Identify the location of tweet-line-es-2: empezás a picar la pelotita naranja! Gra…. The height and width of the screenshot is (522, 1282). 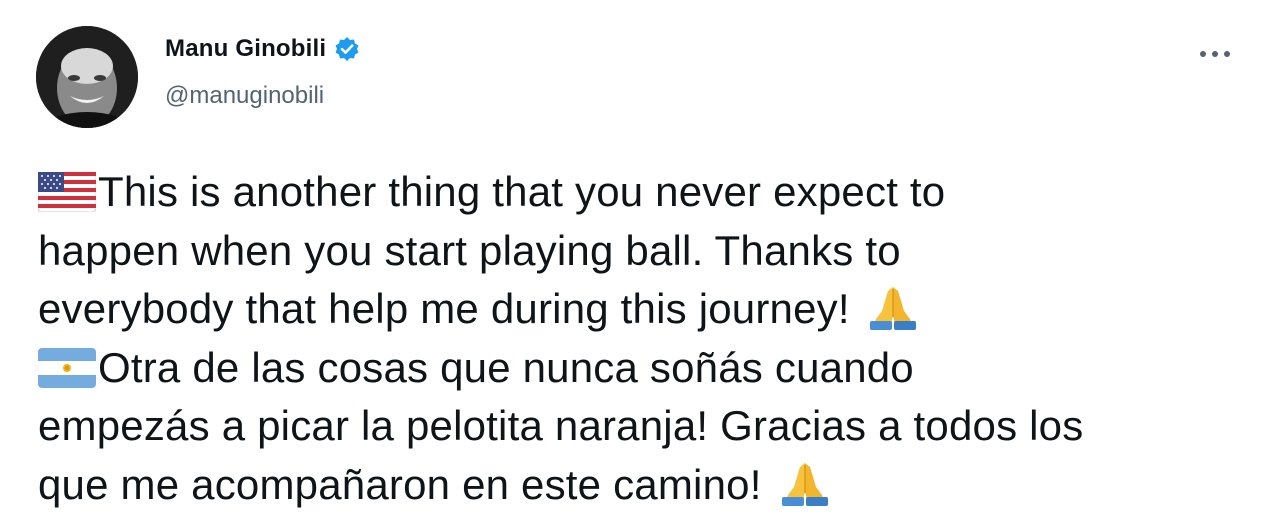
(561, 425).